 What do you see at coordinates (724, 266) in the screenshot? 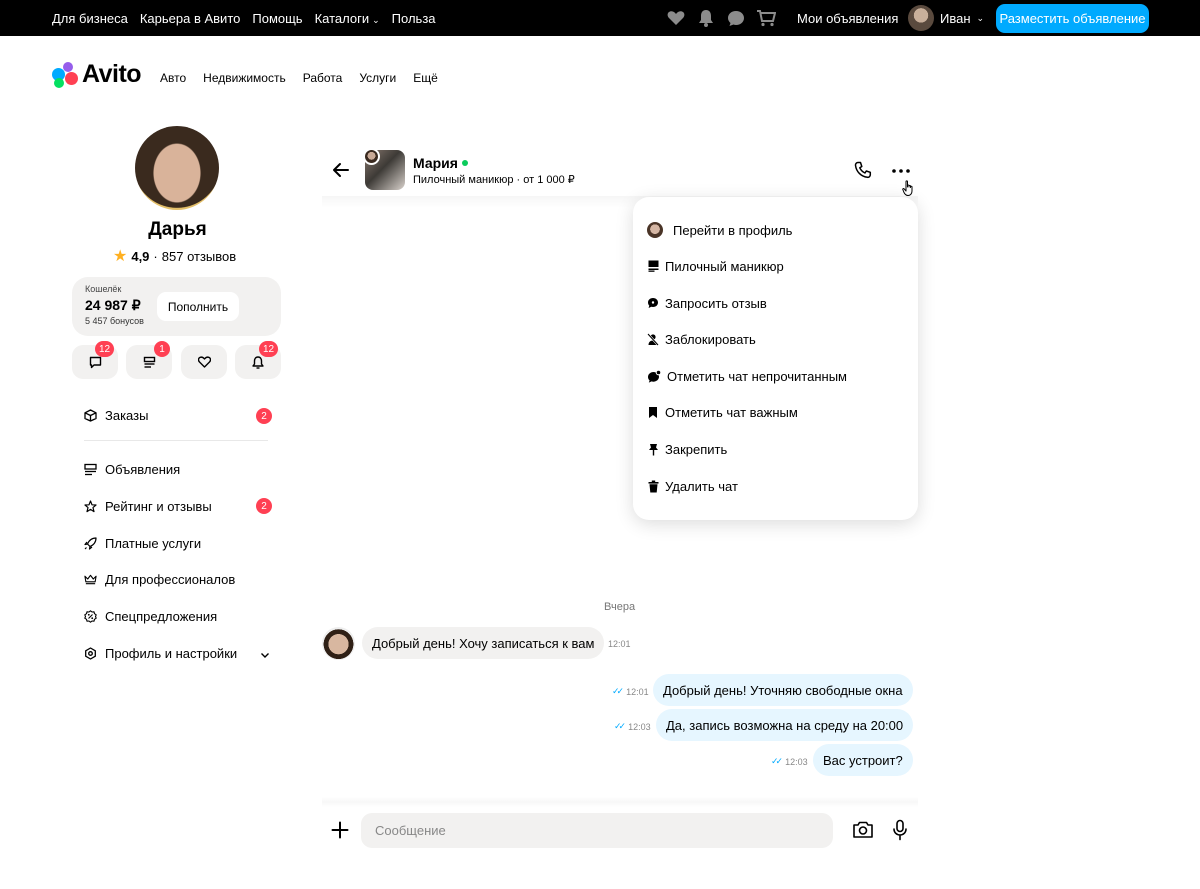
I see `dropdown-listing-label: Пилочный маникюр` at bounding box center [724, 266].